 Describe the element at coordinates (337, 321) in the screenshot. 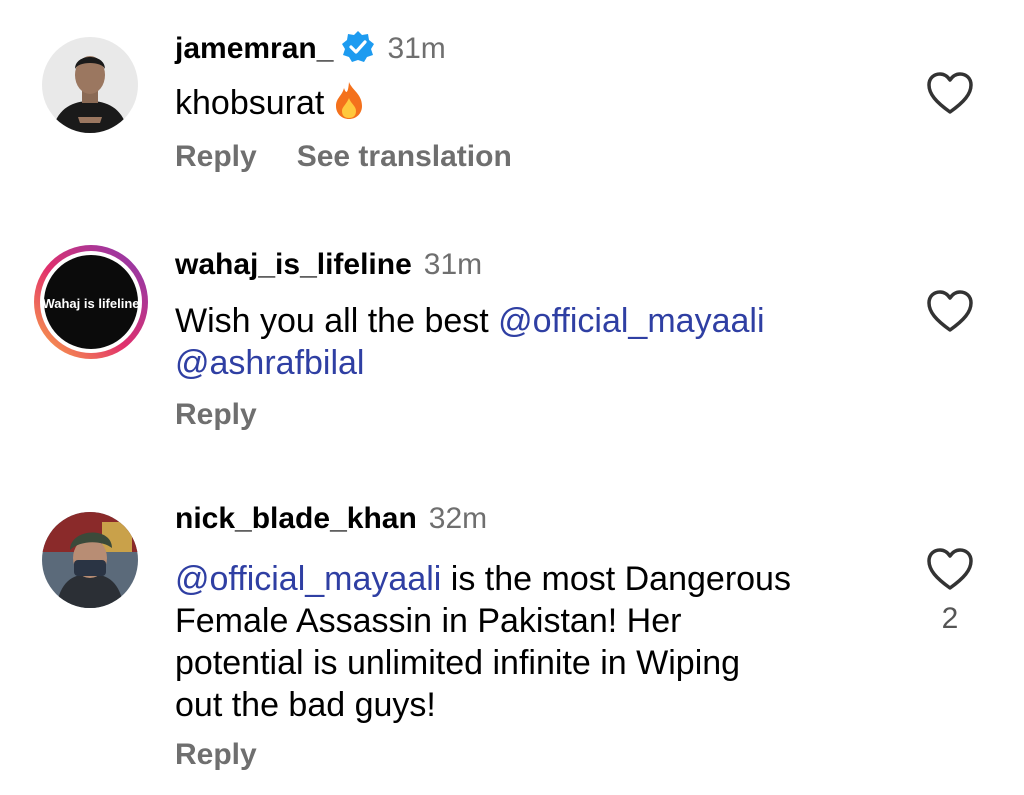

I see `comment-text-content: Wish you all the best` at that location.